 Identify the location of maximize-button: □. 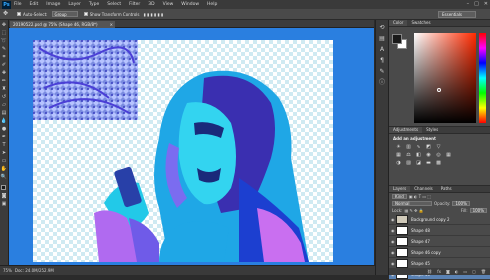
(476, 4).